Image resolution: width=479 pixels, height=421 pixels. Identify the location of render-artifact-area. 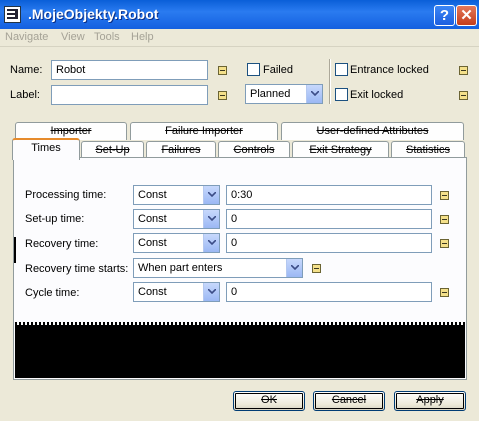
(240, 351).